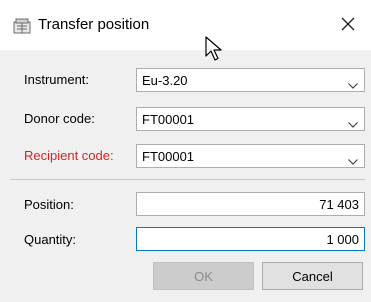  Describe the element at coordinates (59, 118) in the screenshot. I see `donor-code-label: Donor code:` at that location.